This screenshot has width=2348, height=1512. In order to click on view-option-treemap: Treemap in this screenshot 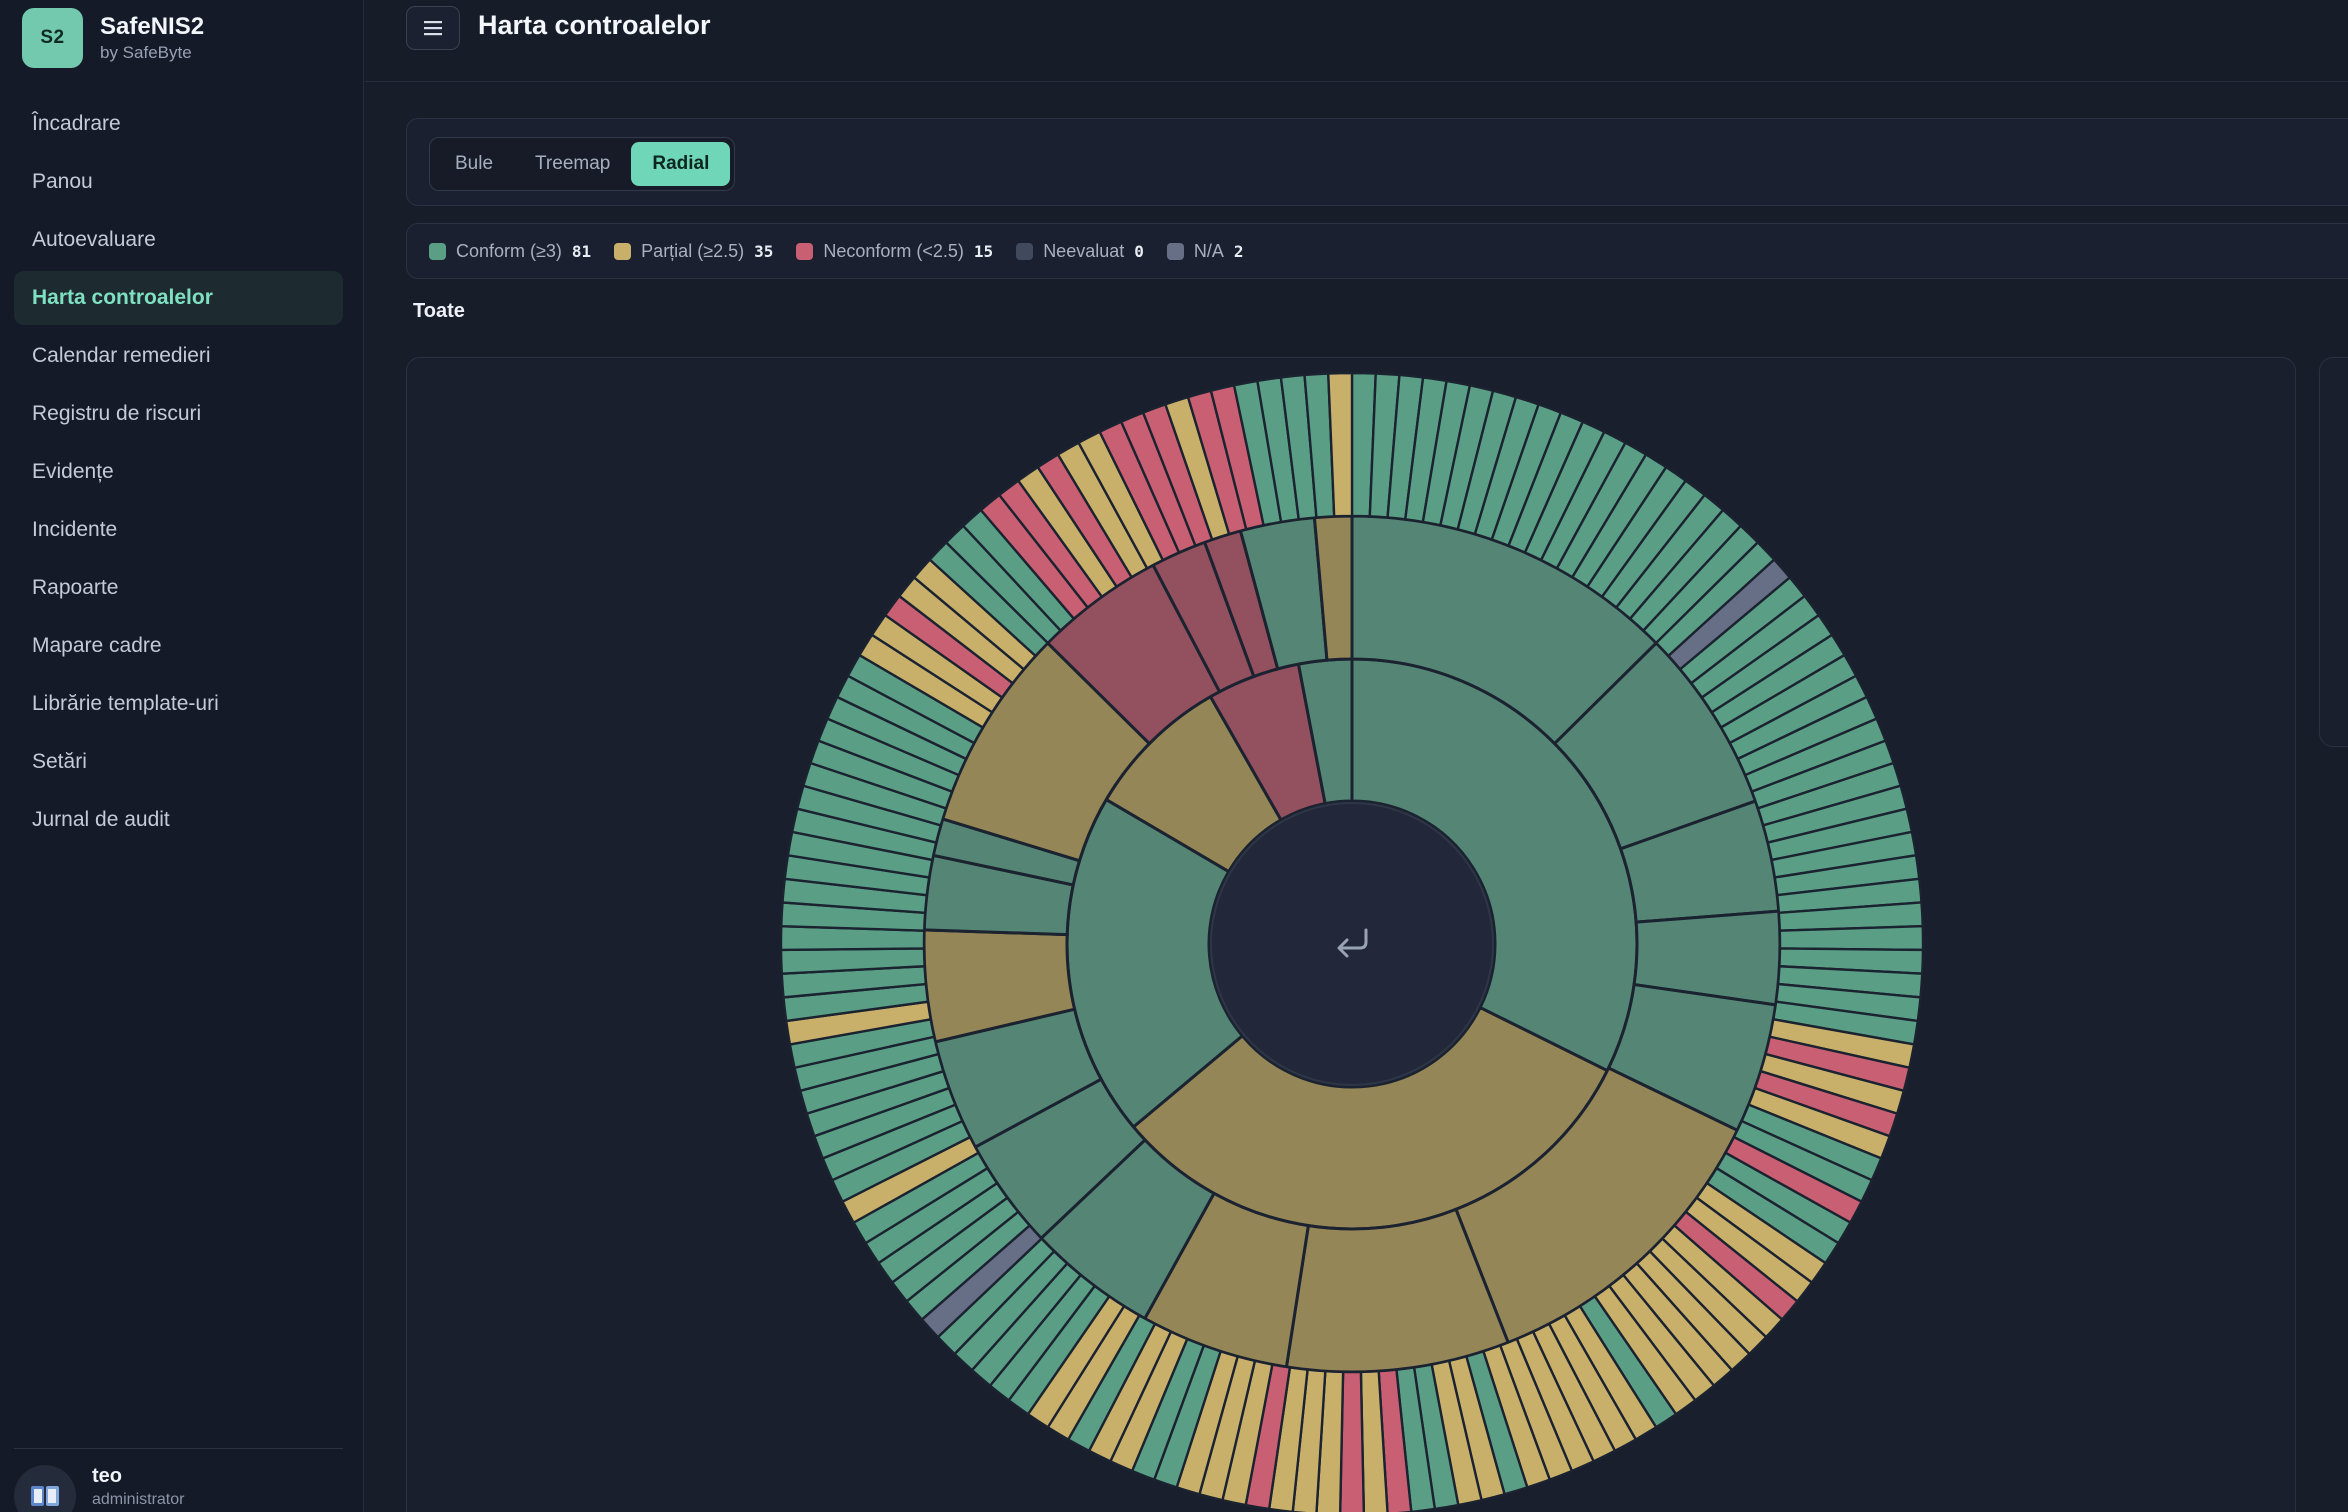, I will do `click(572, 164)`.